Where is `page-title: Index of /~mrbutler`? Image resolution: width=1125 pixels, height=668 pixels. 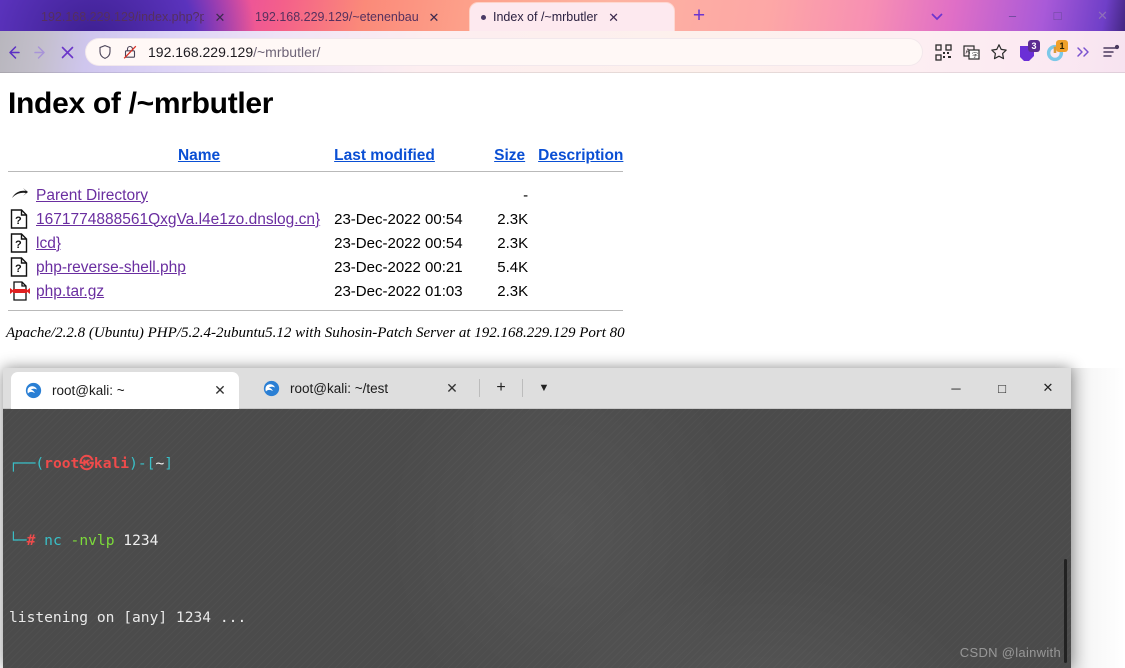 page-title: Index of /~mrbutler is located at coordinates (141, 103).